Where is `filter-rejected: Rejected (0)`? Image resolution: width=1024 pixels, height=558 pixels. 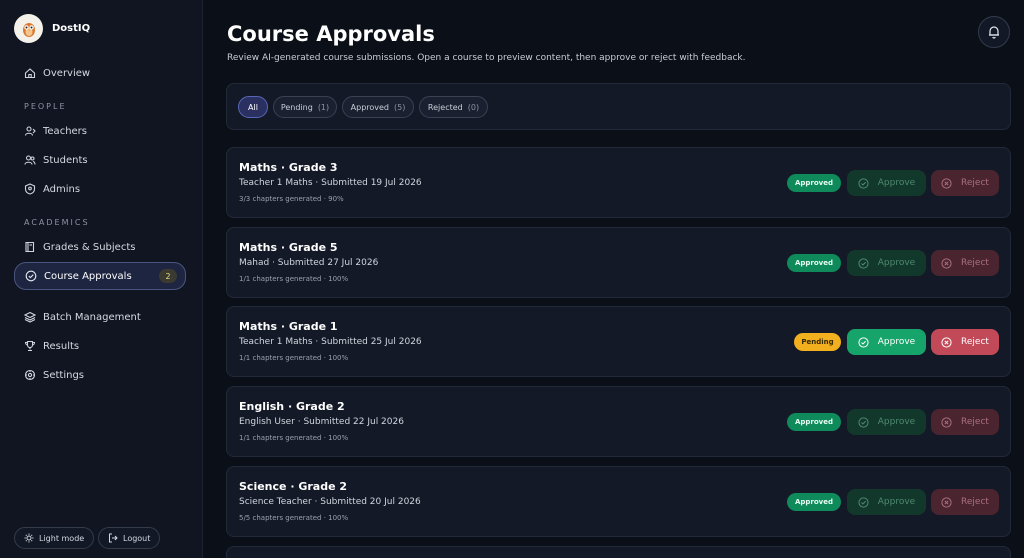
filter-rejected: Rejected (0) is located at coordinates (453, 107).